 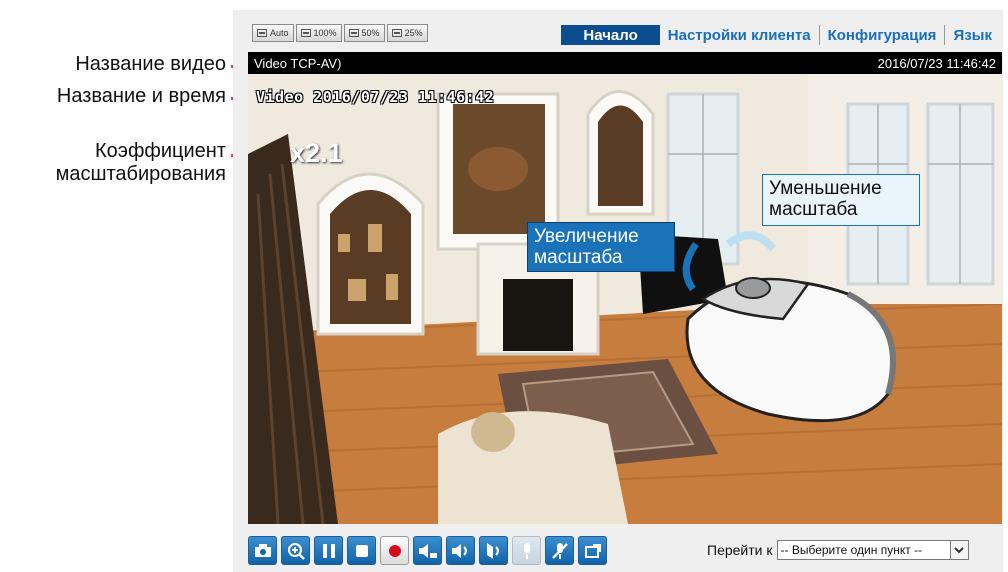 I want to click on volume-down-icon, so click(x=427, y=550).